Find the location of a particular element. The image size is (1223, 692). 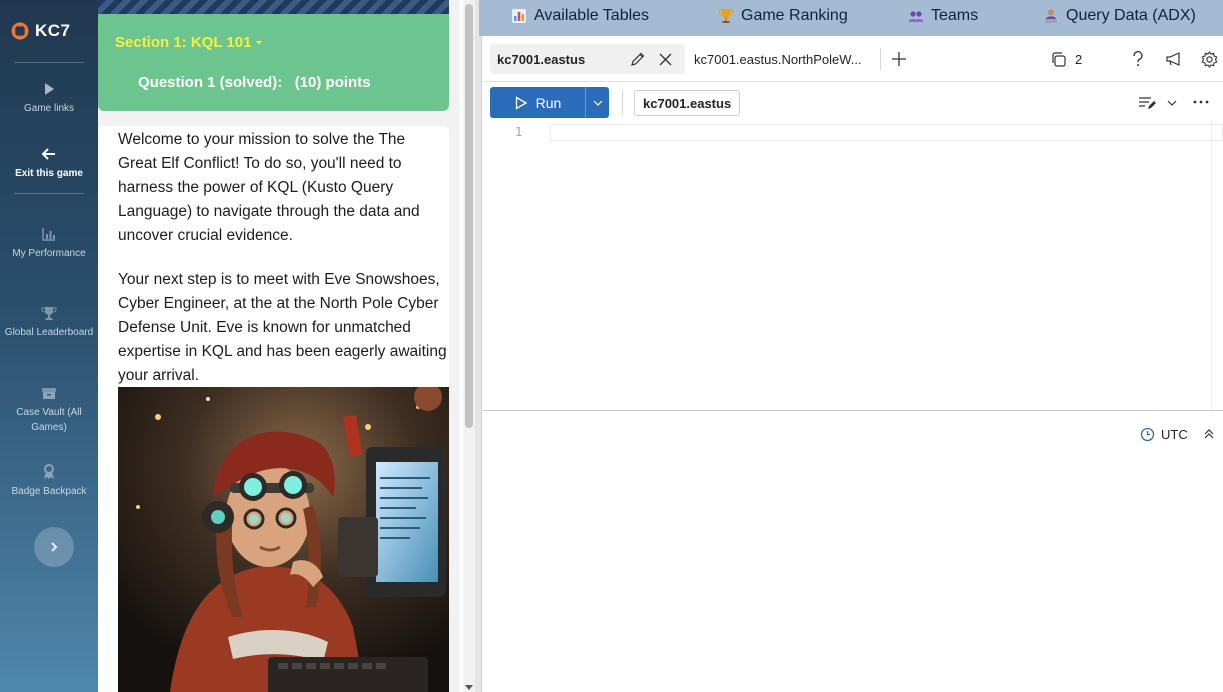

help-icon is located at coordinates (1138, 58).